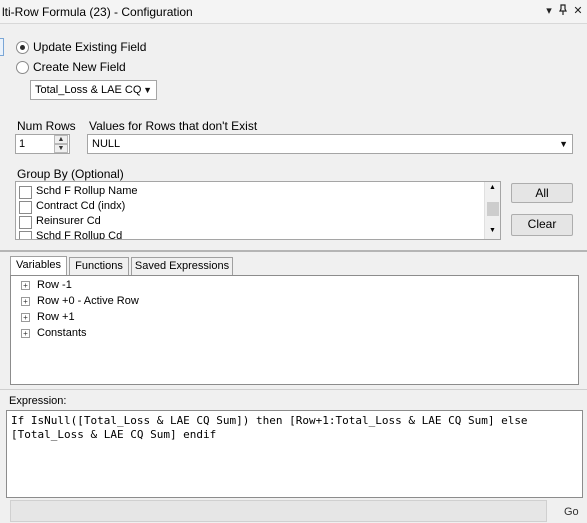 The height and width of the screenshot is (523, 587). I want to click on pin-icon, so click(563, 11).